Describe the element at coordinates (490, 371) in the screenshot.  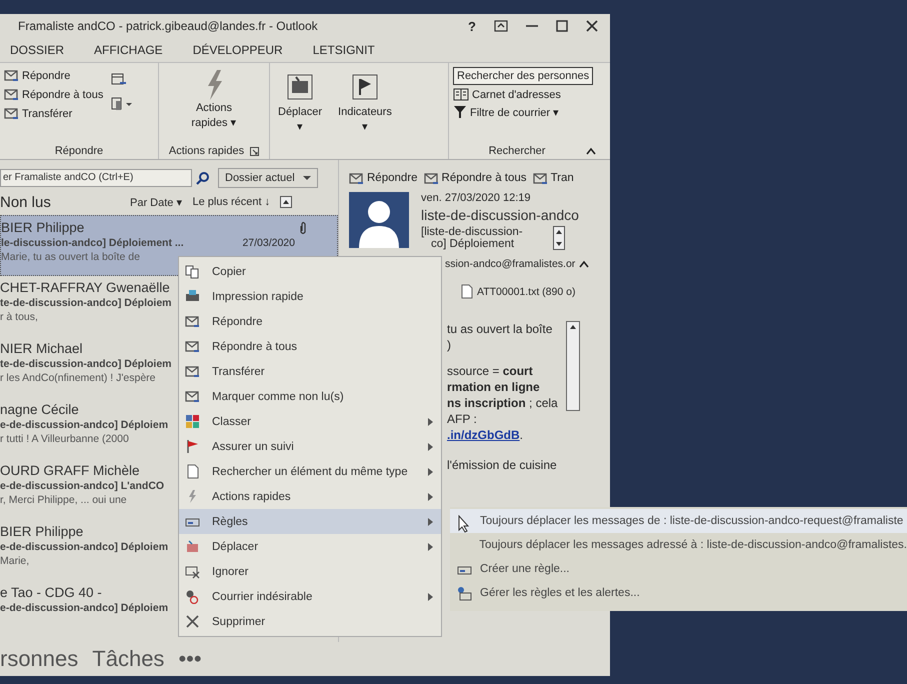
I see `body-text: ssource = court` at that location.